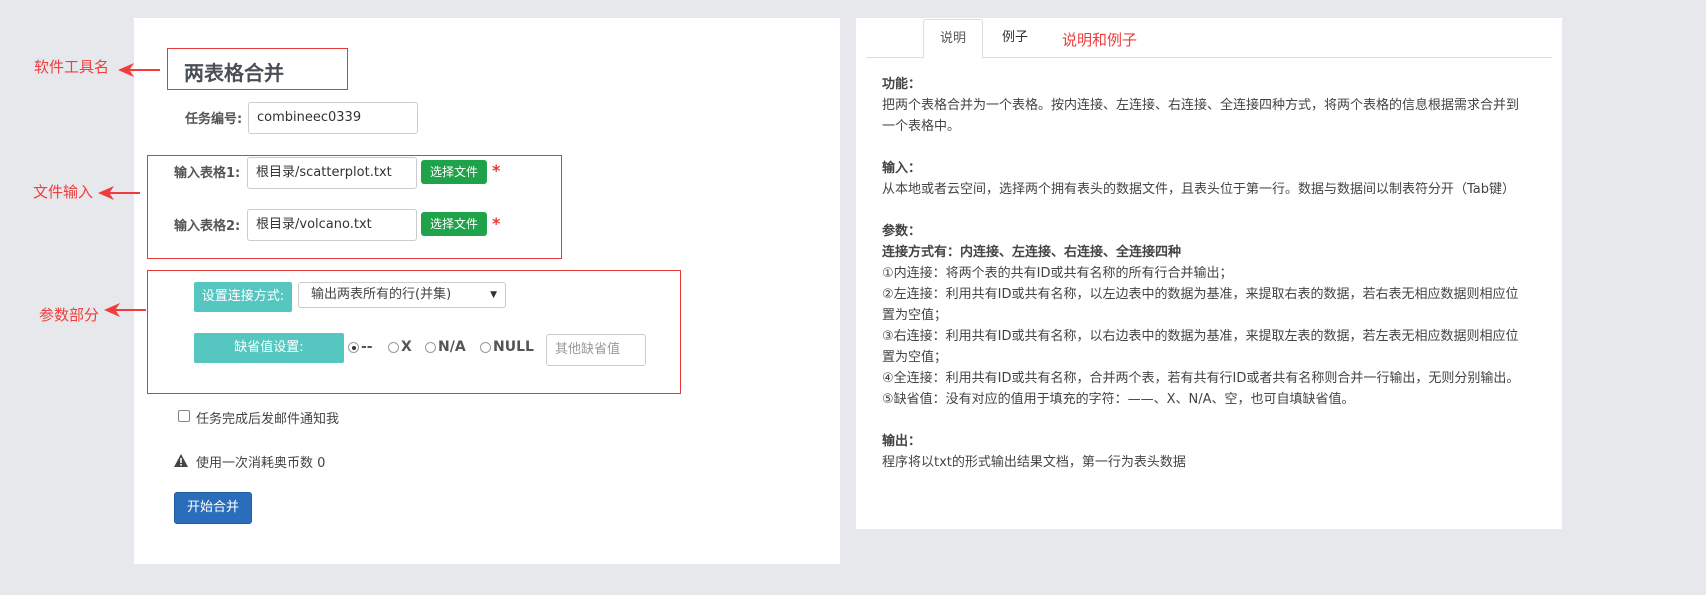  What do you see at coordinates (1032, 252) in the screenshot?
I see `param-subtitle: 连接方式有：内连接、左连接、右连接、全连接四种` at bounding box center [1032, 252].